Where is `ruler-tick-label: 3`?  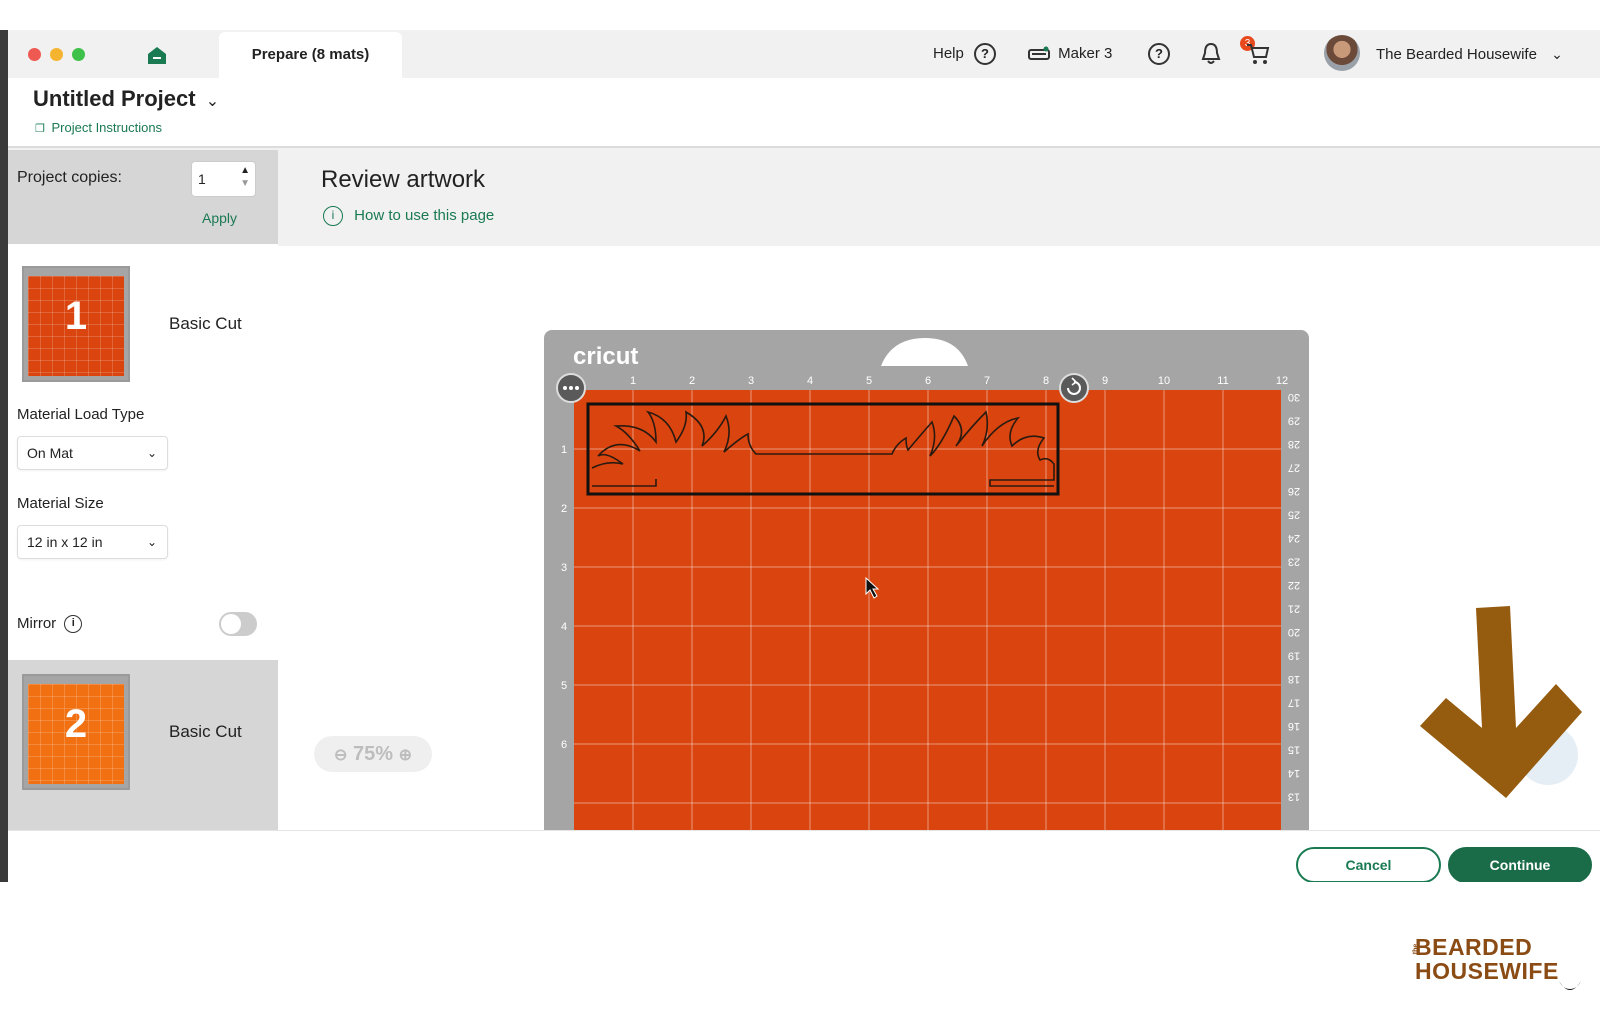 ruler-tick-label: 3 is located at coordinates (751, 381).